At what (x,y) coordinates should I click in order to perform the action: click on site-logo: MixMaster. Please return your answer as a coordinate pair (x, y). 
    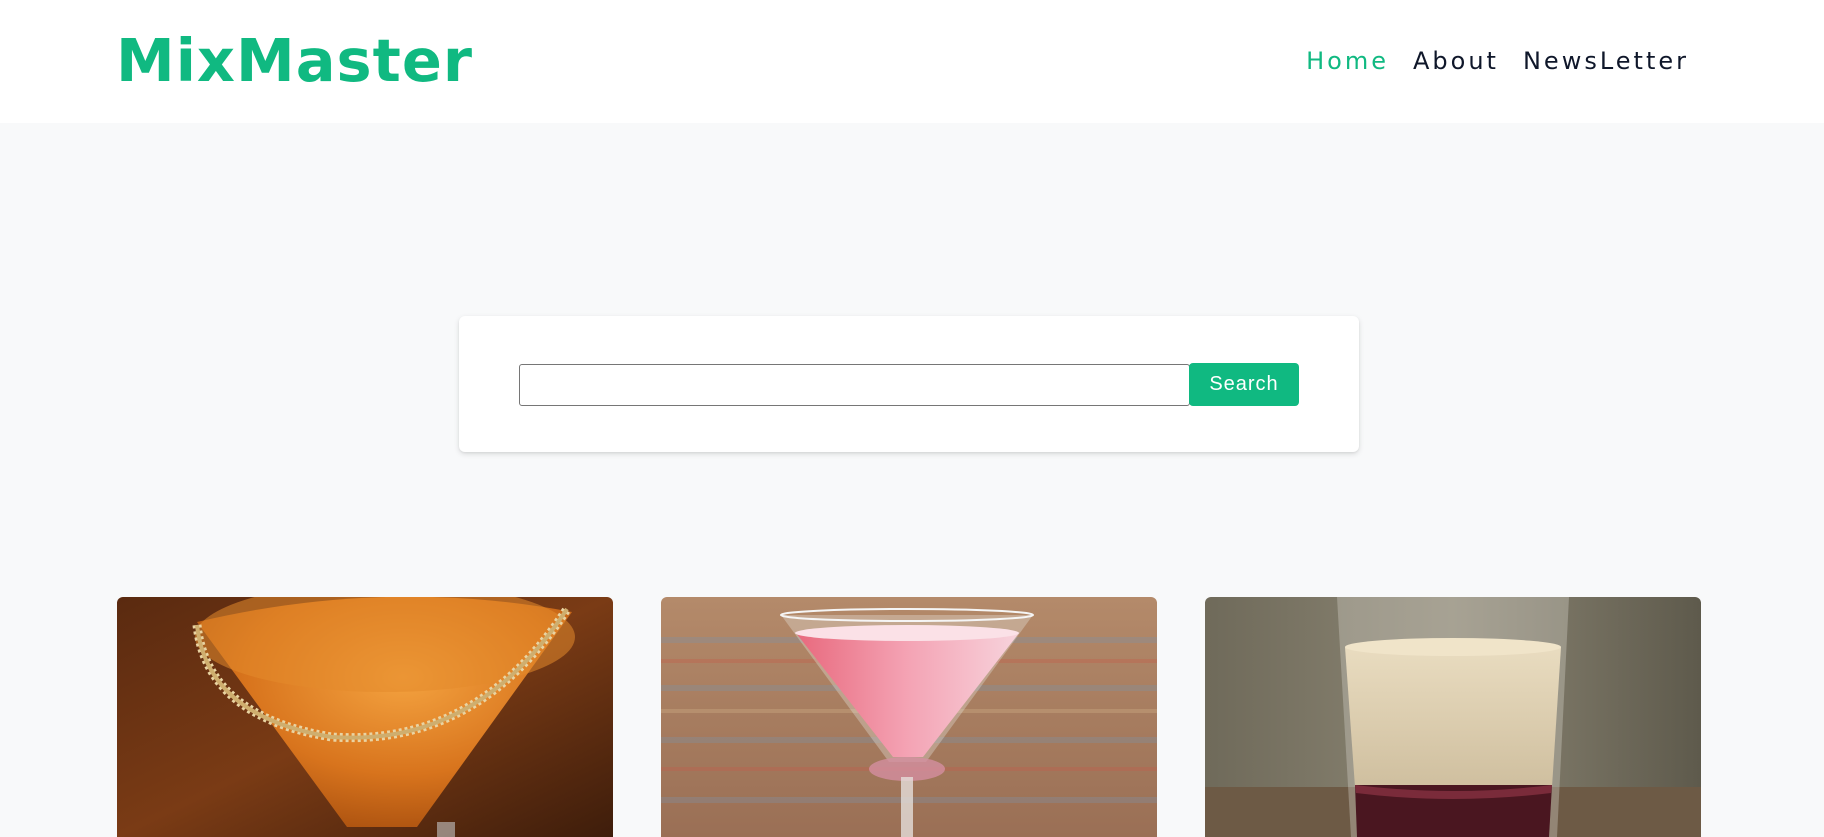
    Looking at the image, I should click on (294, 61).